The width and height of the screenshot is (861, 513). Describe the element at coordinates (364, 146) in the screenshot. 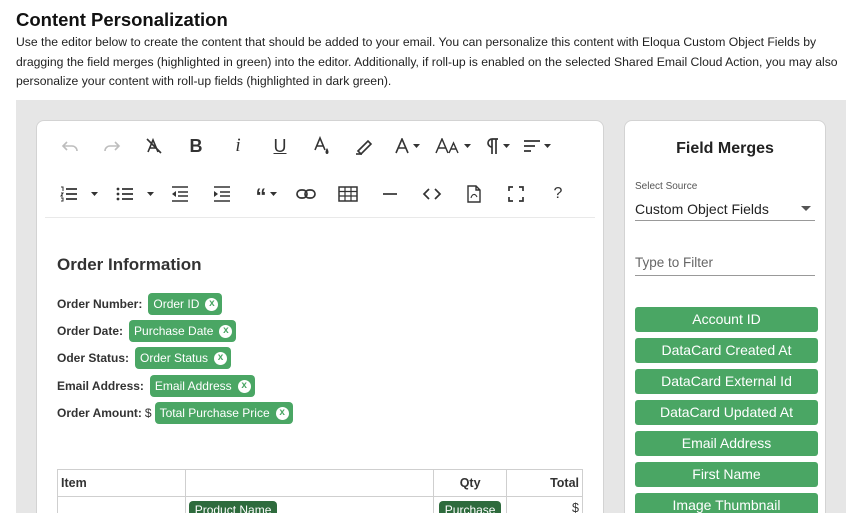

I see `highlighter-icon` at that location.